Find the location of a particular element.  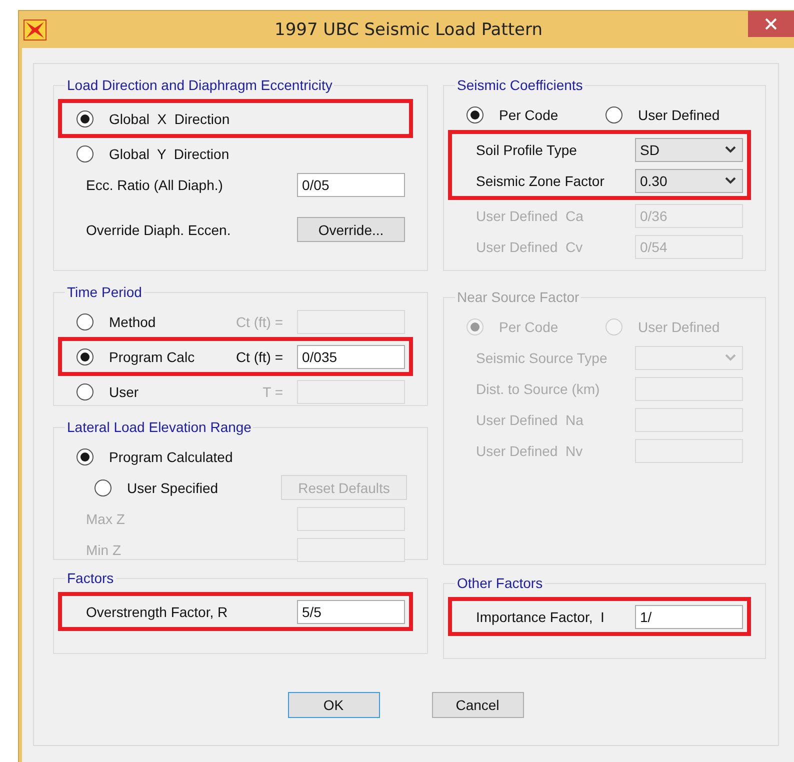

field-label: User Defined Ca is located at coordinates (530, 216).